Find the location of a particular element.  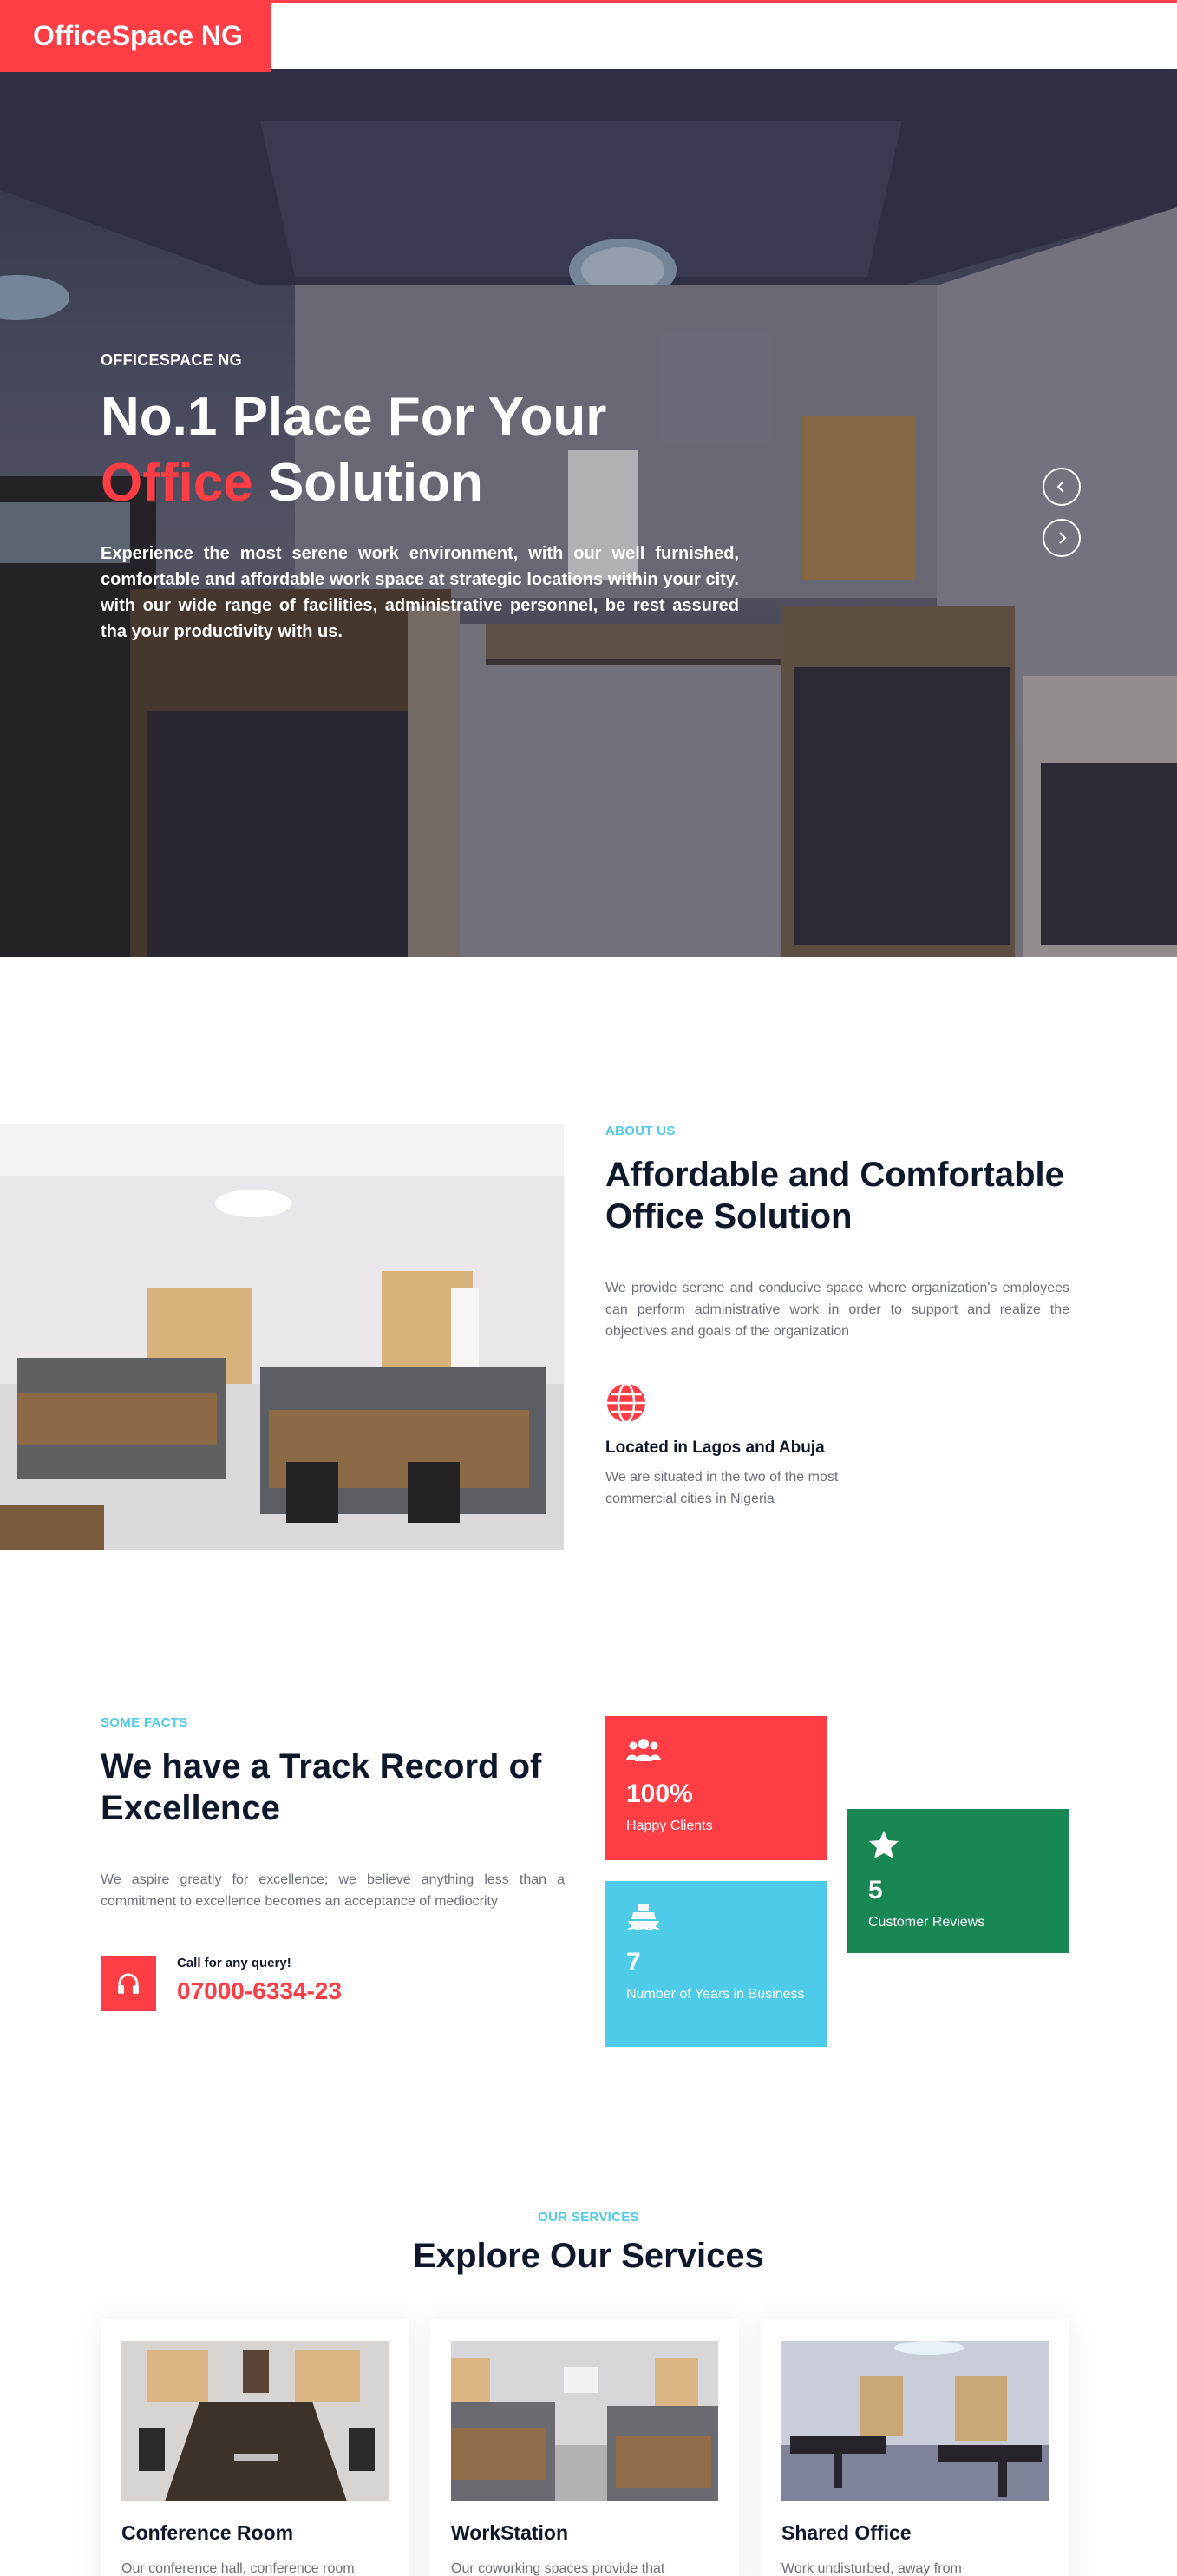

star-icon is located at coordinates (884, 1844).